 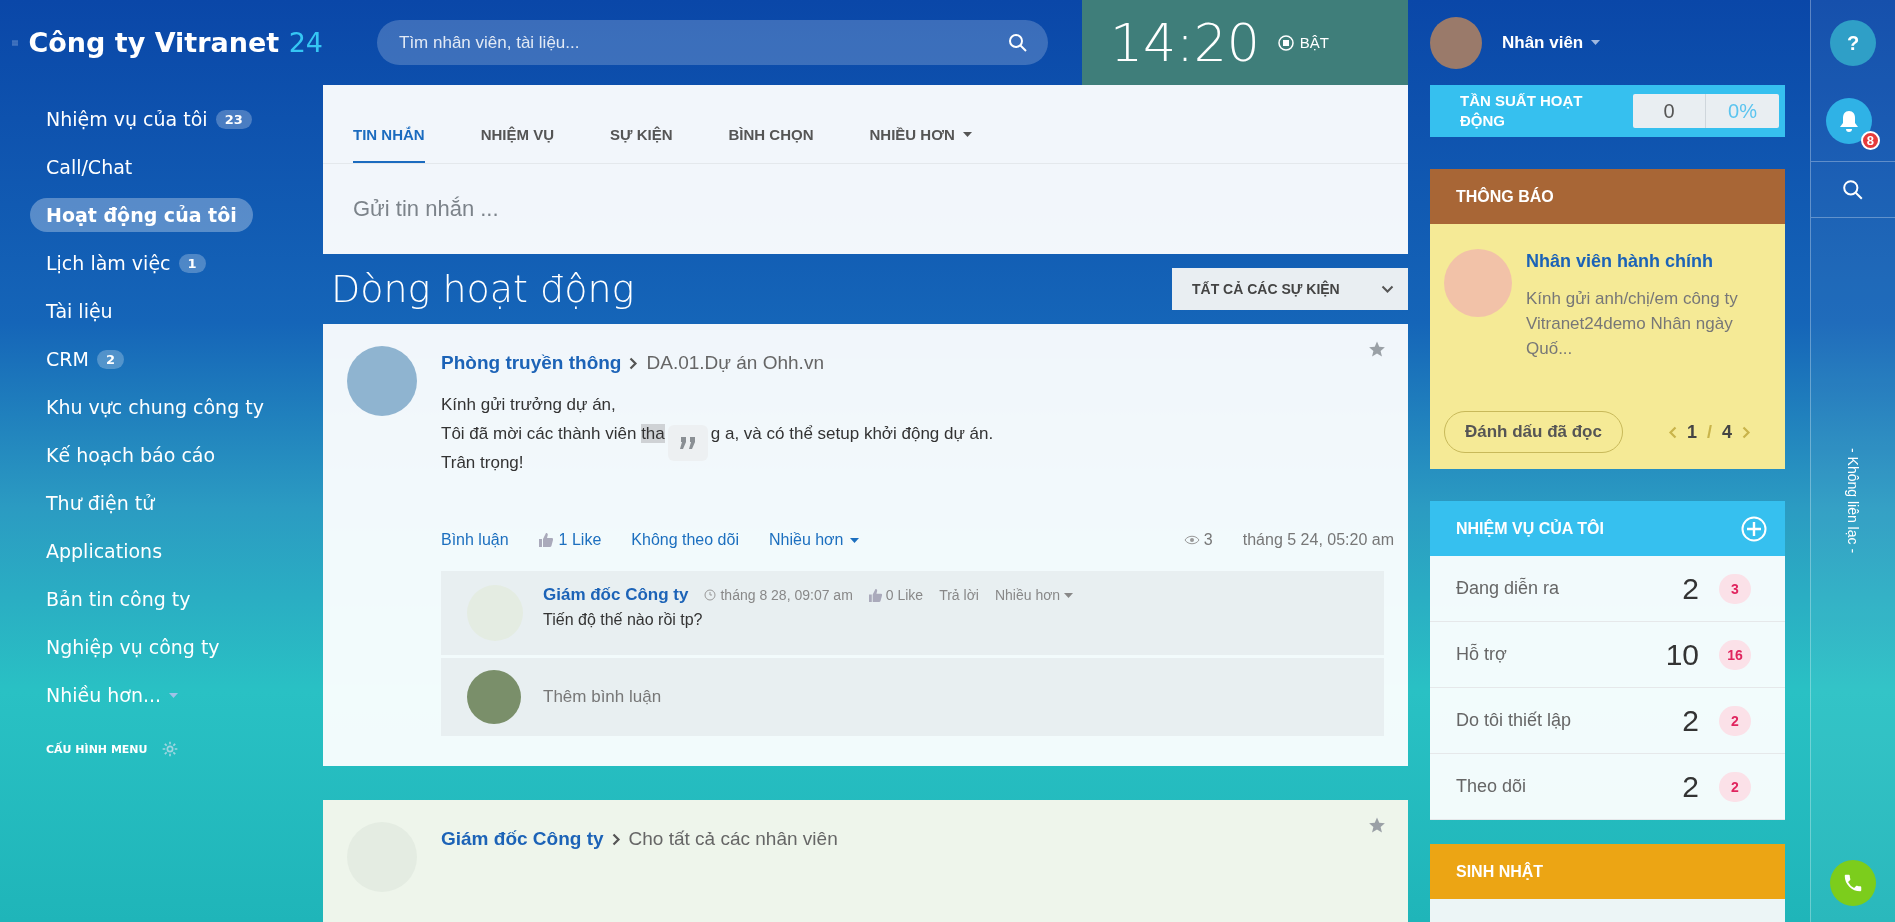 What do you see at coordinates (1318, 540) in the screenshot?
I see `post-date: tháng 5 24, 05:20 am` at bounding box center [1318, 540].